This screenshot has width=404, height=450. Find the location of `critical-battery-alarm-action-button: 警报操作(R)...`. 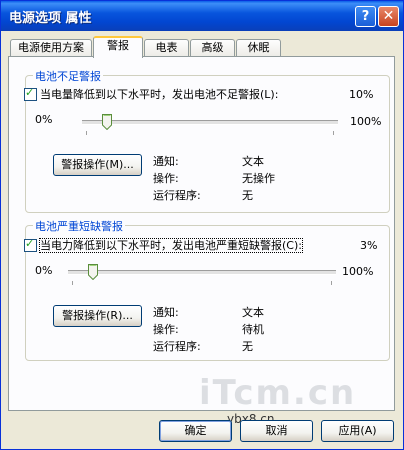

critical-battery-alarm-action-button: 警报操作(R)... is located at coordinates (97, 316).